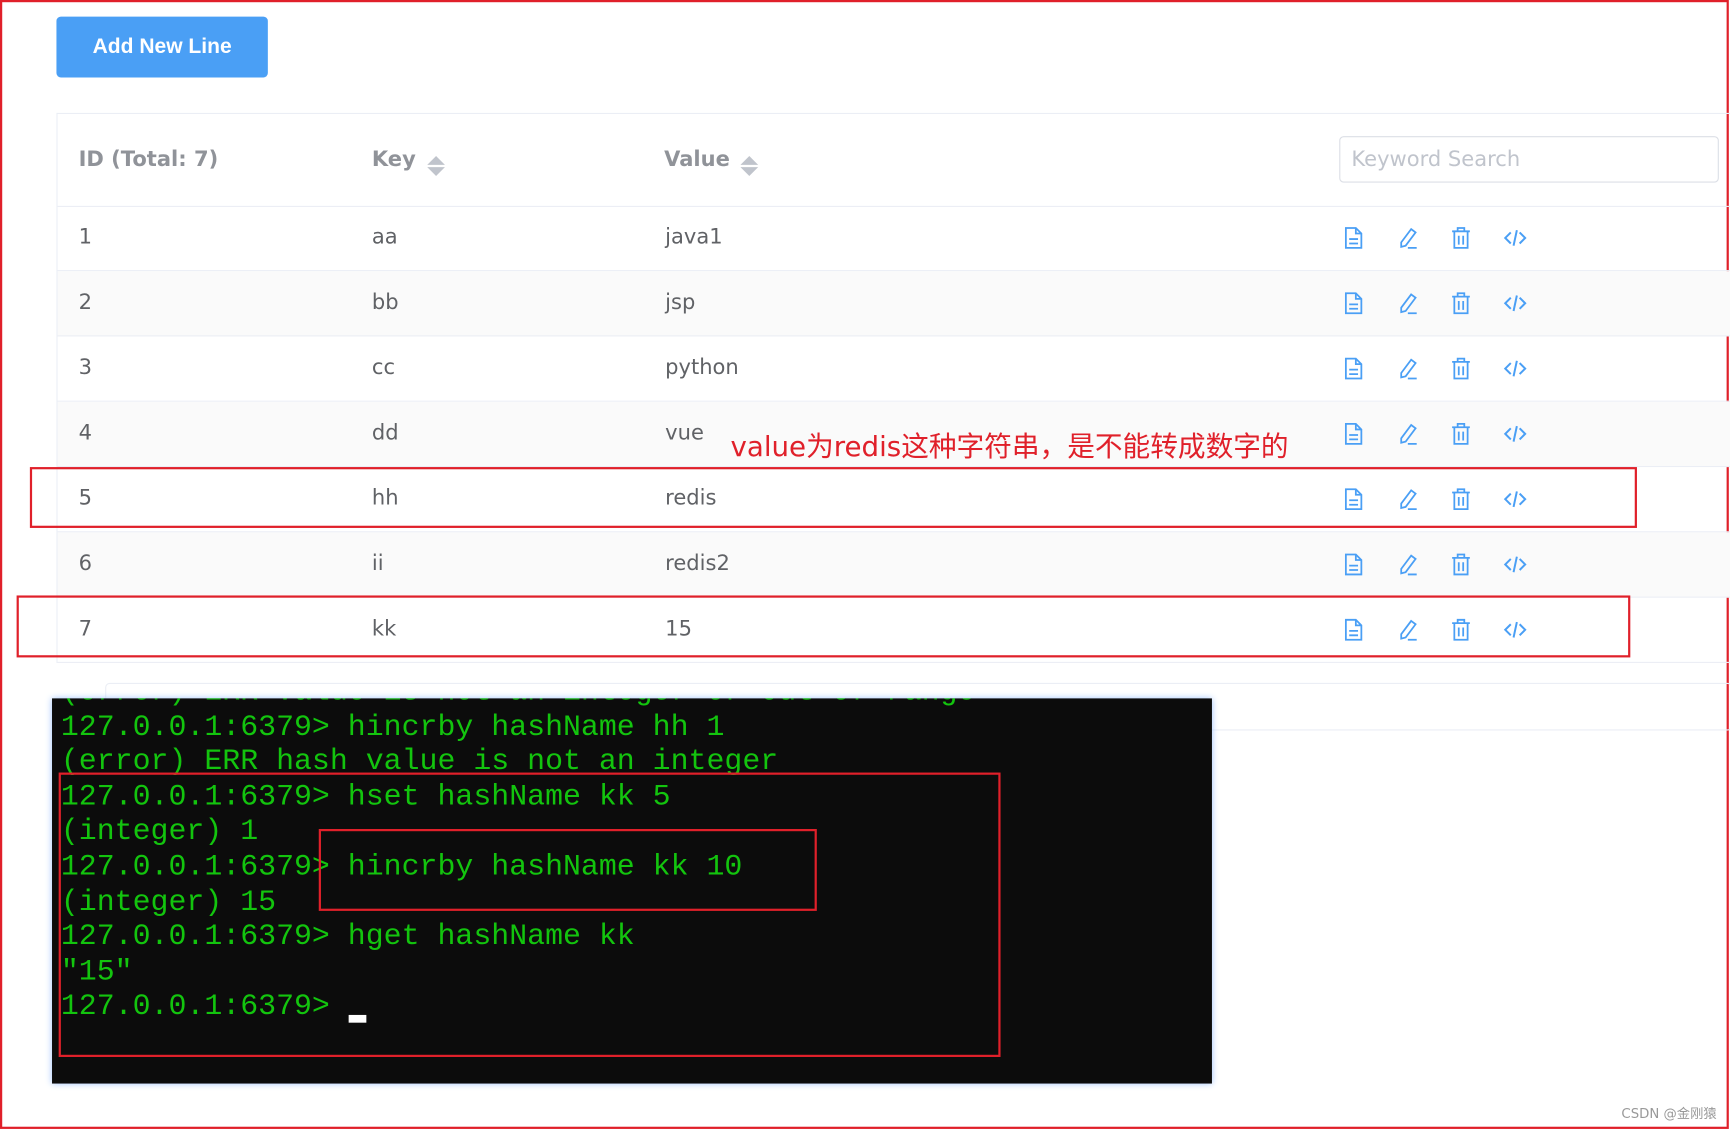  I want to click on header-value-label: Value, so click(697, 159).